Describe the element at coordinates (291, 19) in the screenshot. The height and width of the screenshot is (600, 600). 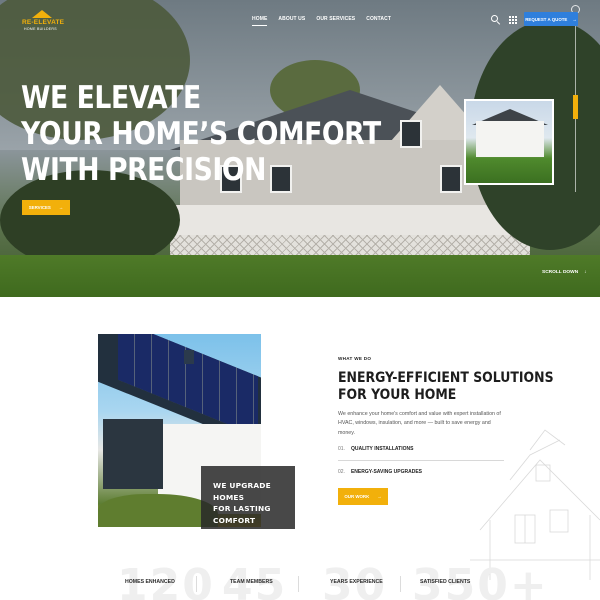
I see `nav-about-us: ABOUT US` at that location.